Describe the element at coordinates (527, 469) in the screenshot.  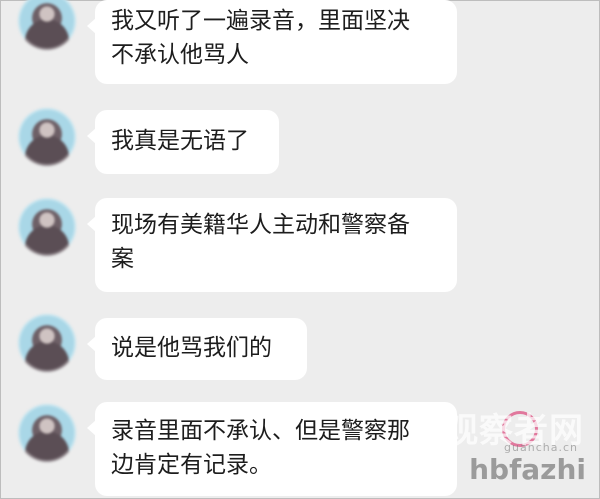
I see `watermark-brand: hbfazhi` at that location.